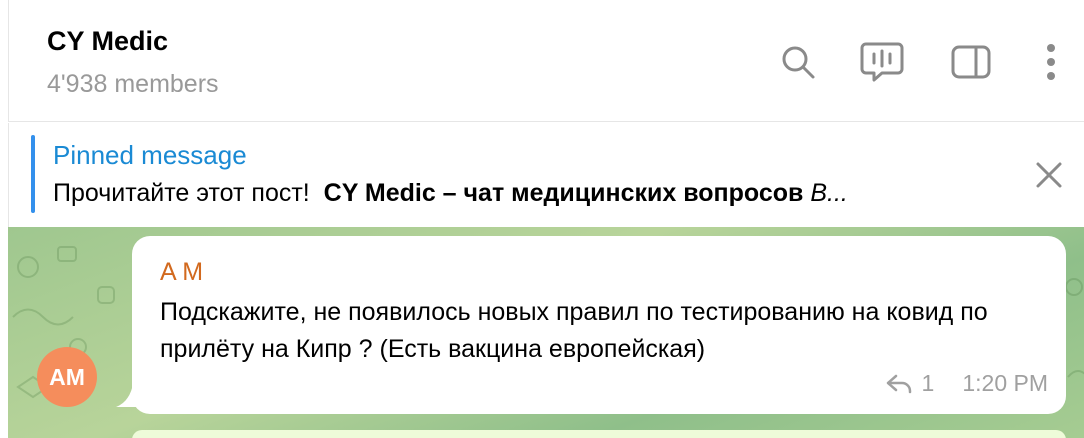  I want to click on search-icon, so click(798, 62).